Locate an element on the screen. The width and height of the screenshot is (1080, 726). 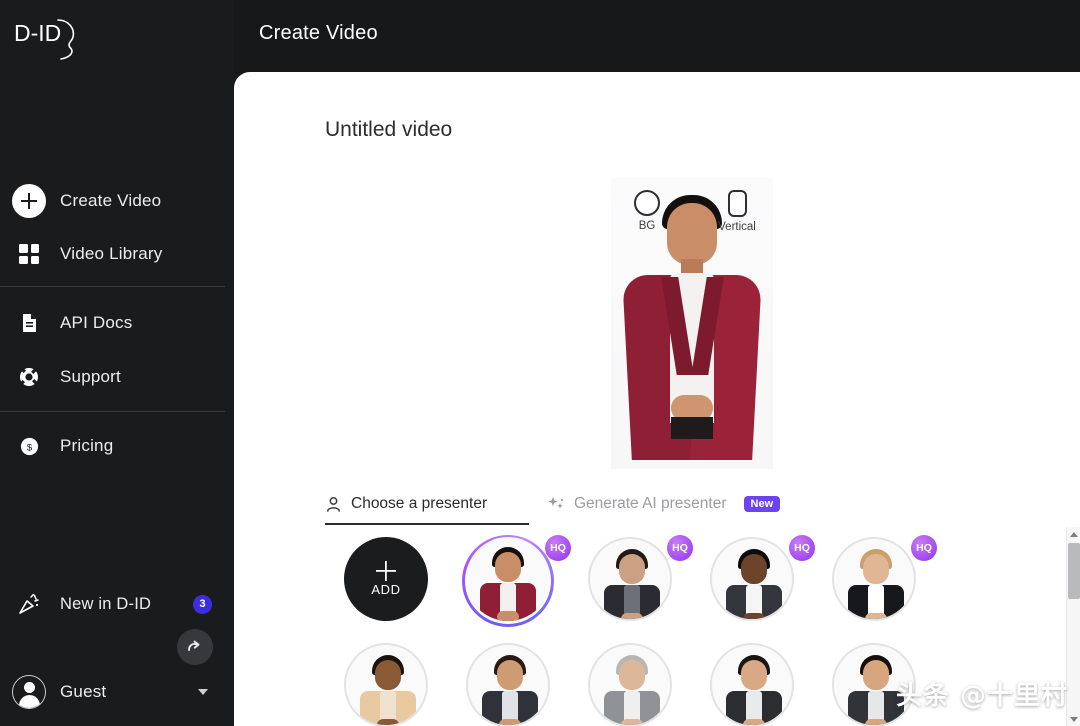
sparkles-icon is located at coordinates (556, 503).